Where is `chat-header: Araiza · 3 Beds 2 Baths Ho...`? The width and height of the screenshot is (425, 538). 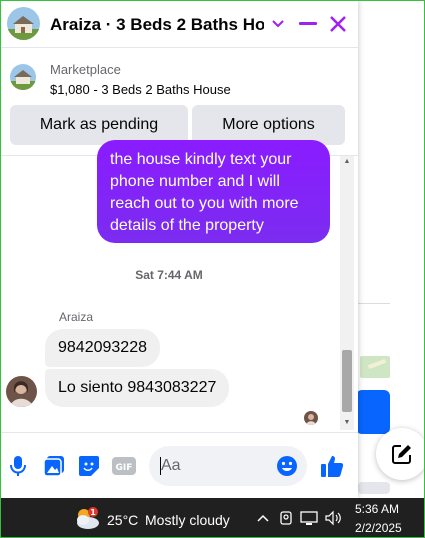
chat-header: Araiza · 3 Beds 2 Baths Ho... is located at coordinates (179, 24).